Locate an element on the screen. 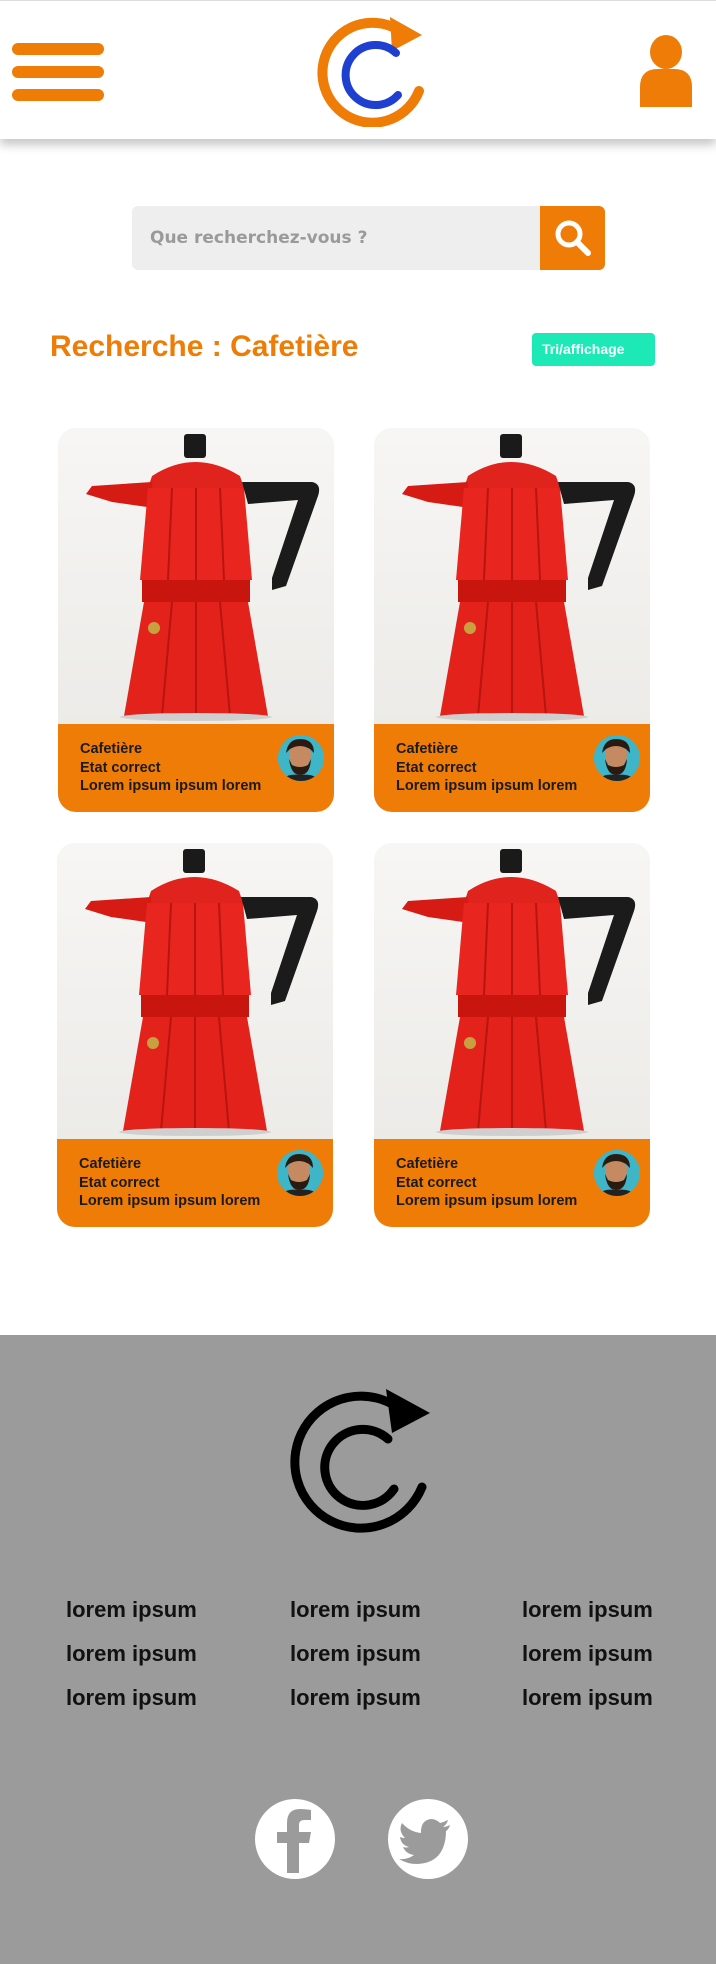 This screenshot has height=1964, width=716. footer-column-2: lorem ipsum lorem ipsum lorem ipsum is located at coordinates (355, 1663).